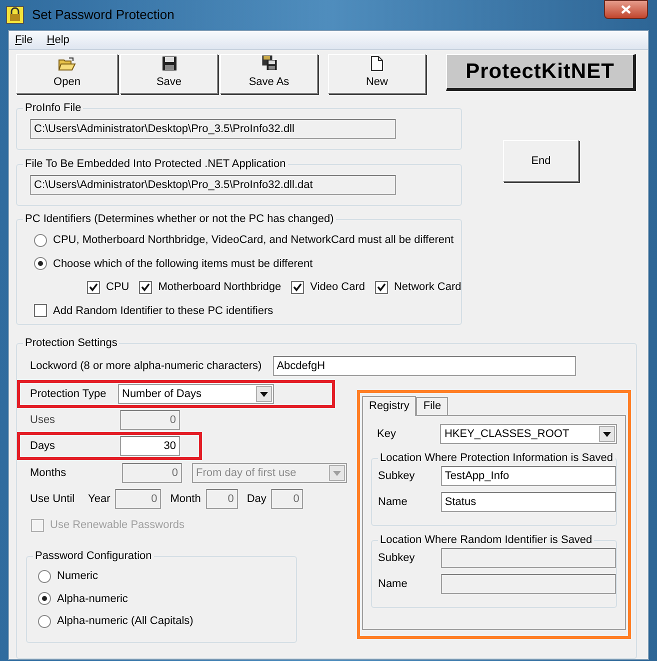  Describe the element at coordinates (71, 343) in the screenshot. I see `group-title: Protection Settings` at that location.